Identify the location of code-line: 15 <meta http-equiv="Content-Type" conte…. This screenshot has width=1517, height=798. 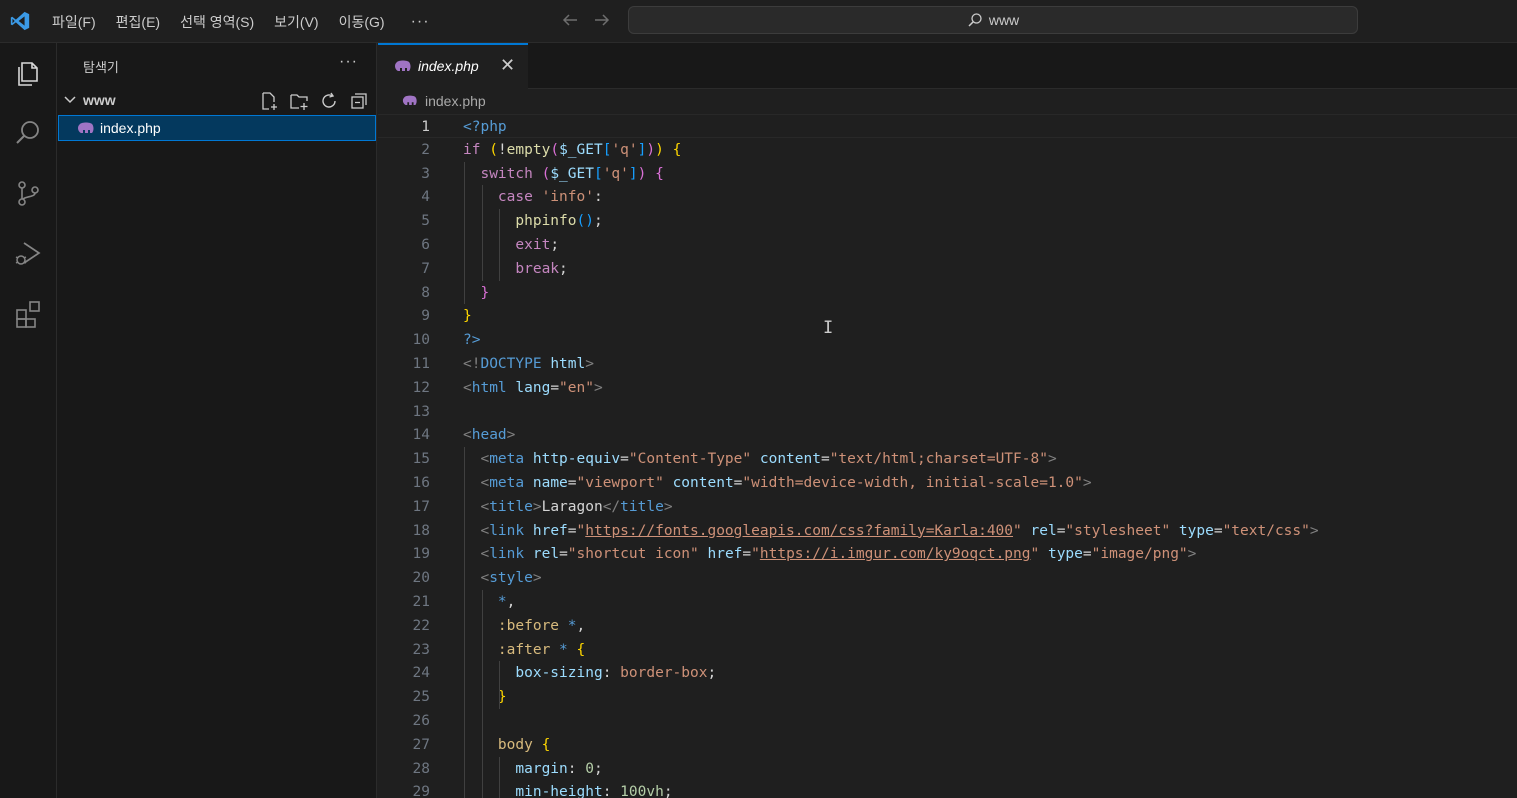
(947, 459).